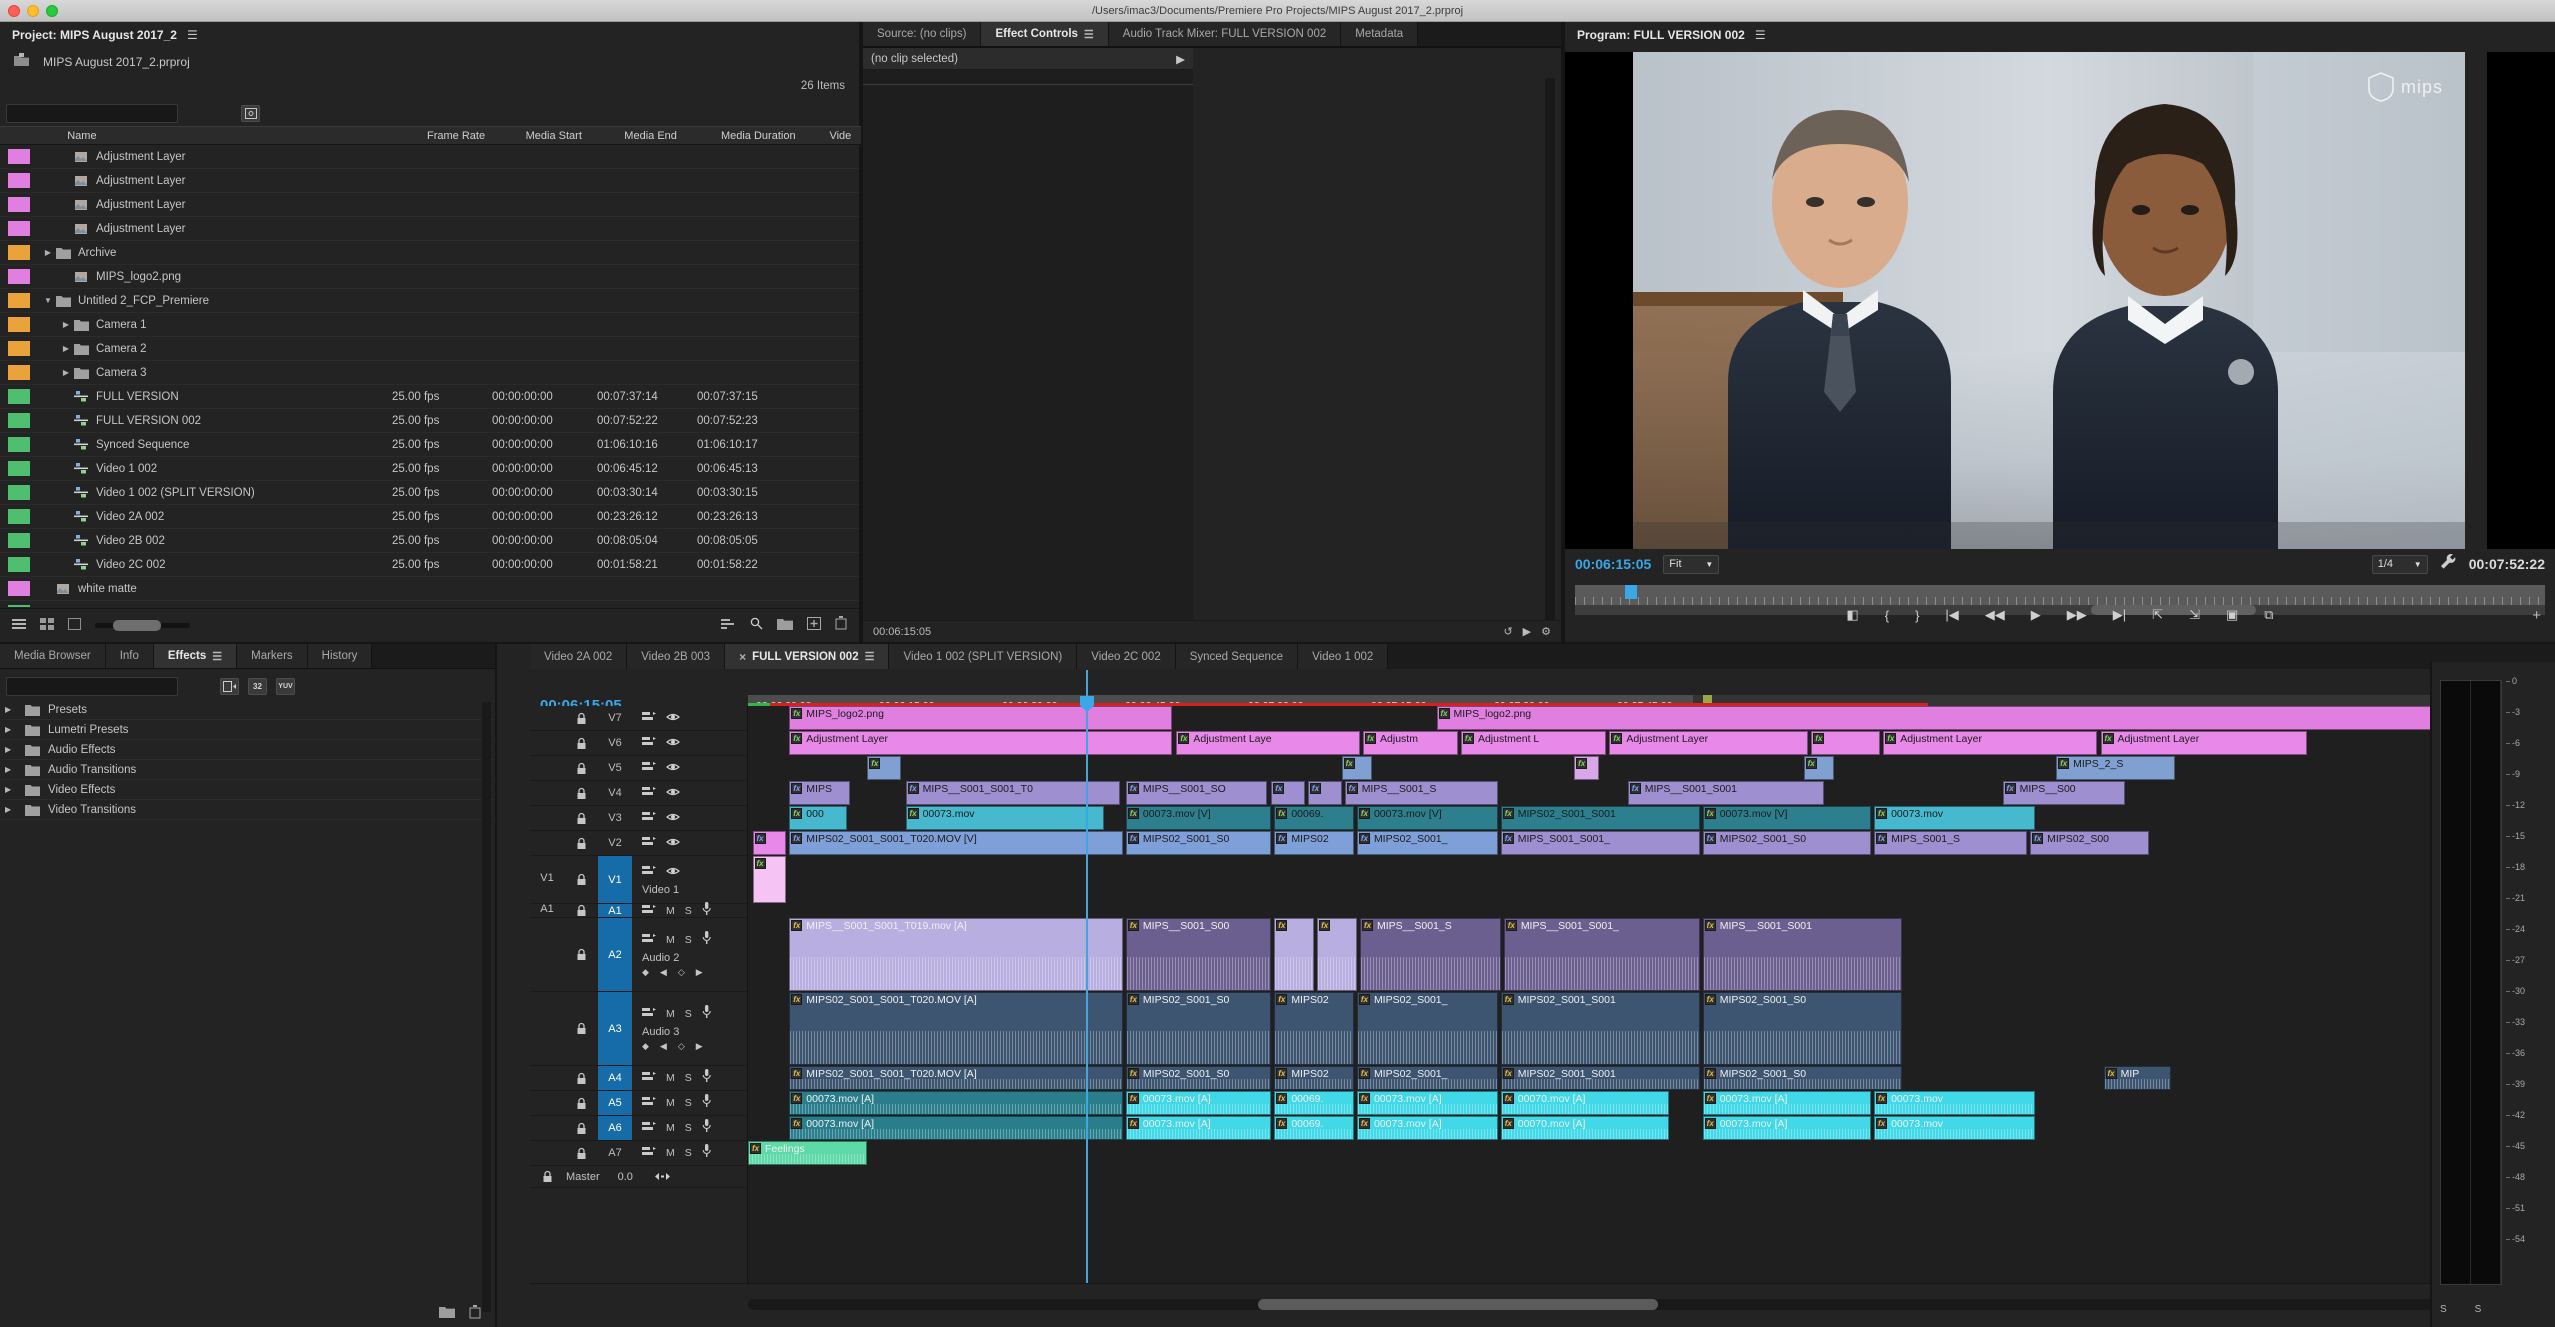 The image size is (2555, 1327). What do you see at coordinates (1591, 1304) in the screenshot?
I see `timeline-horizontal-scrollbar` at bounding box center [1591, 1304].